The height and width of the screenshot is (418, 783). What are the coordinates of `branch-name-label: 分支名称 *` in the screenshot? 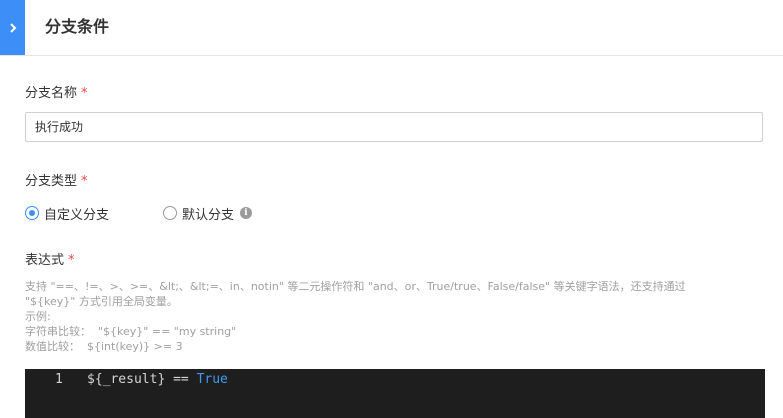 It's located at (56, 94).